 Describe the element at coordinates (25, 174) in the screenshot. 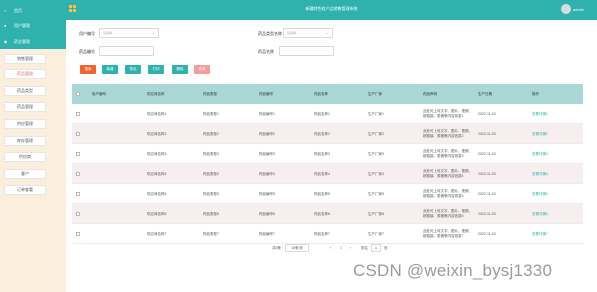

I see `sidebar-button-customer: 客户` at that location.